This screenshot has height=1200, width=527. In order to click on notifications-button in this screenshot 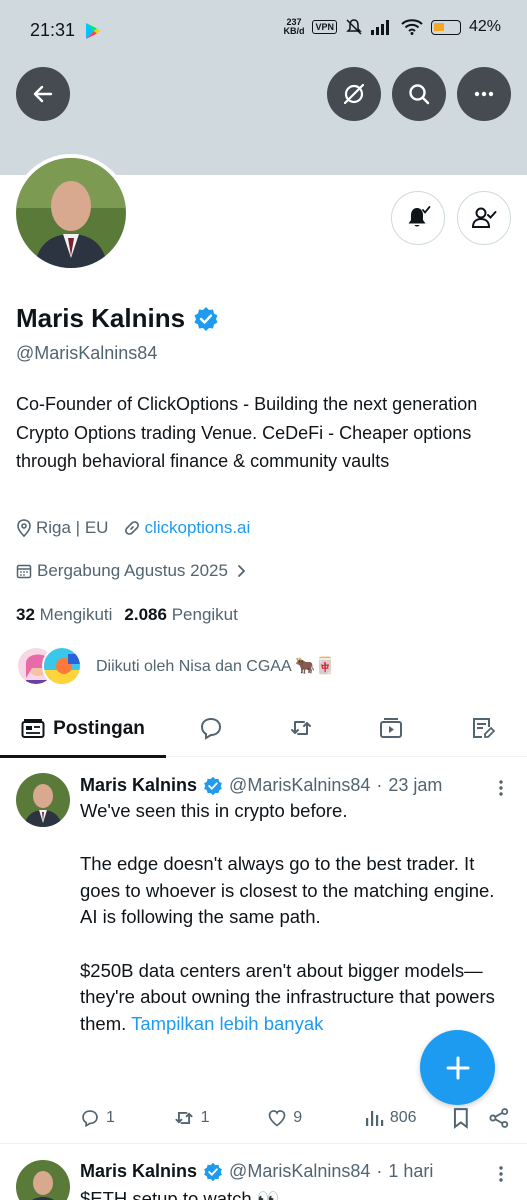, I will do `click(418, 218)`.